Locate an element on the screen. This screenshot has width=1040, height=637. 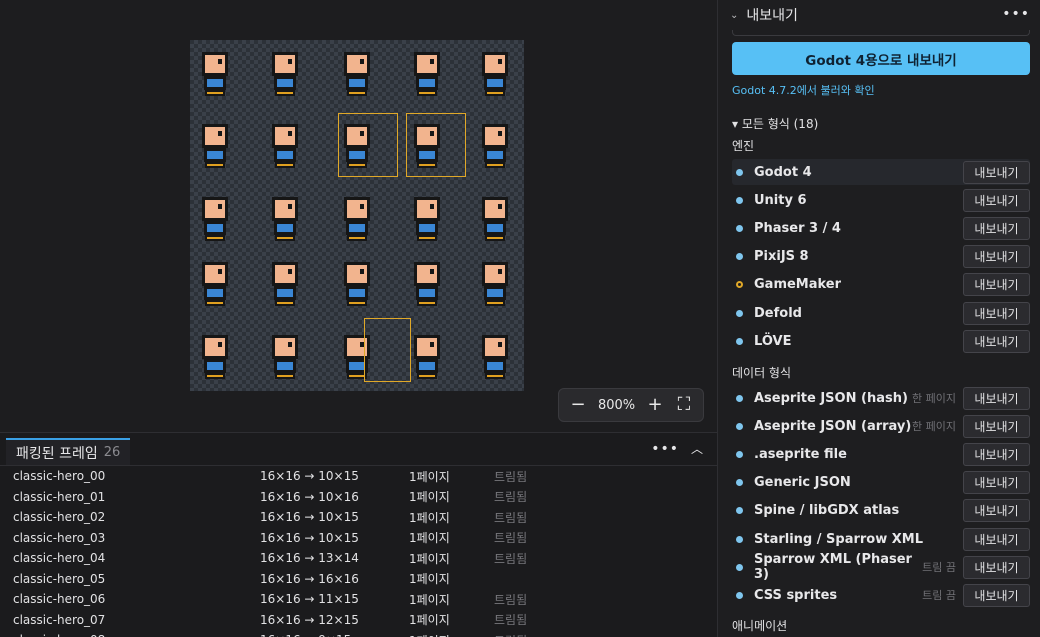
format-item: Generic JSON 내보내기 is located at coordinates (881, 483).